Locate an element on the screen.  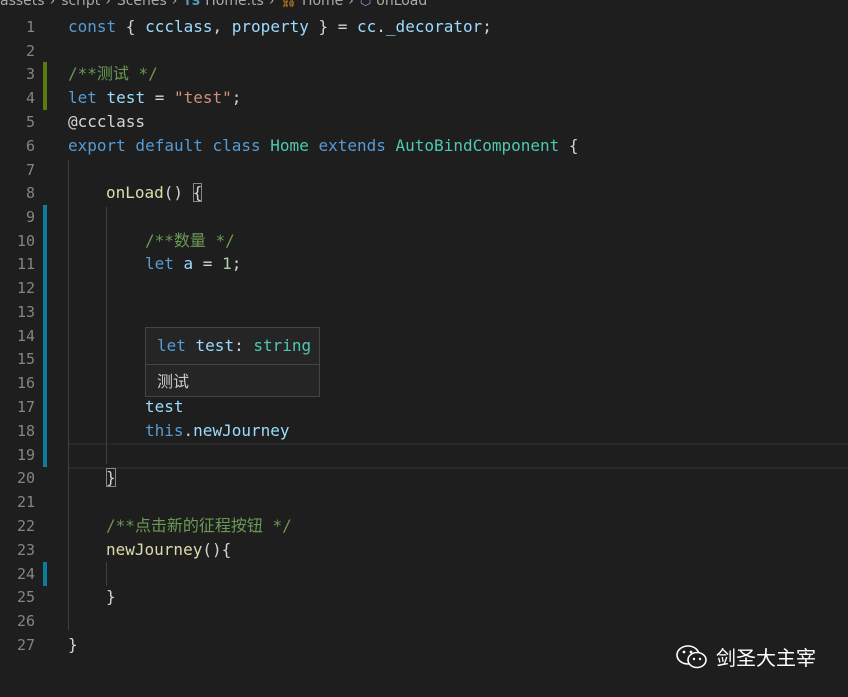
code-line: 8 onLoad() { is located at coordinates (424, 193).